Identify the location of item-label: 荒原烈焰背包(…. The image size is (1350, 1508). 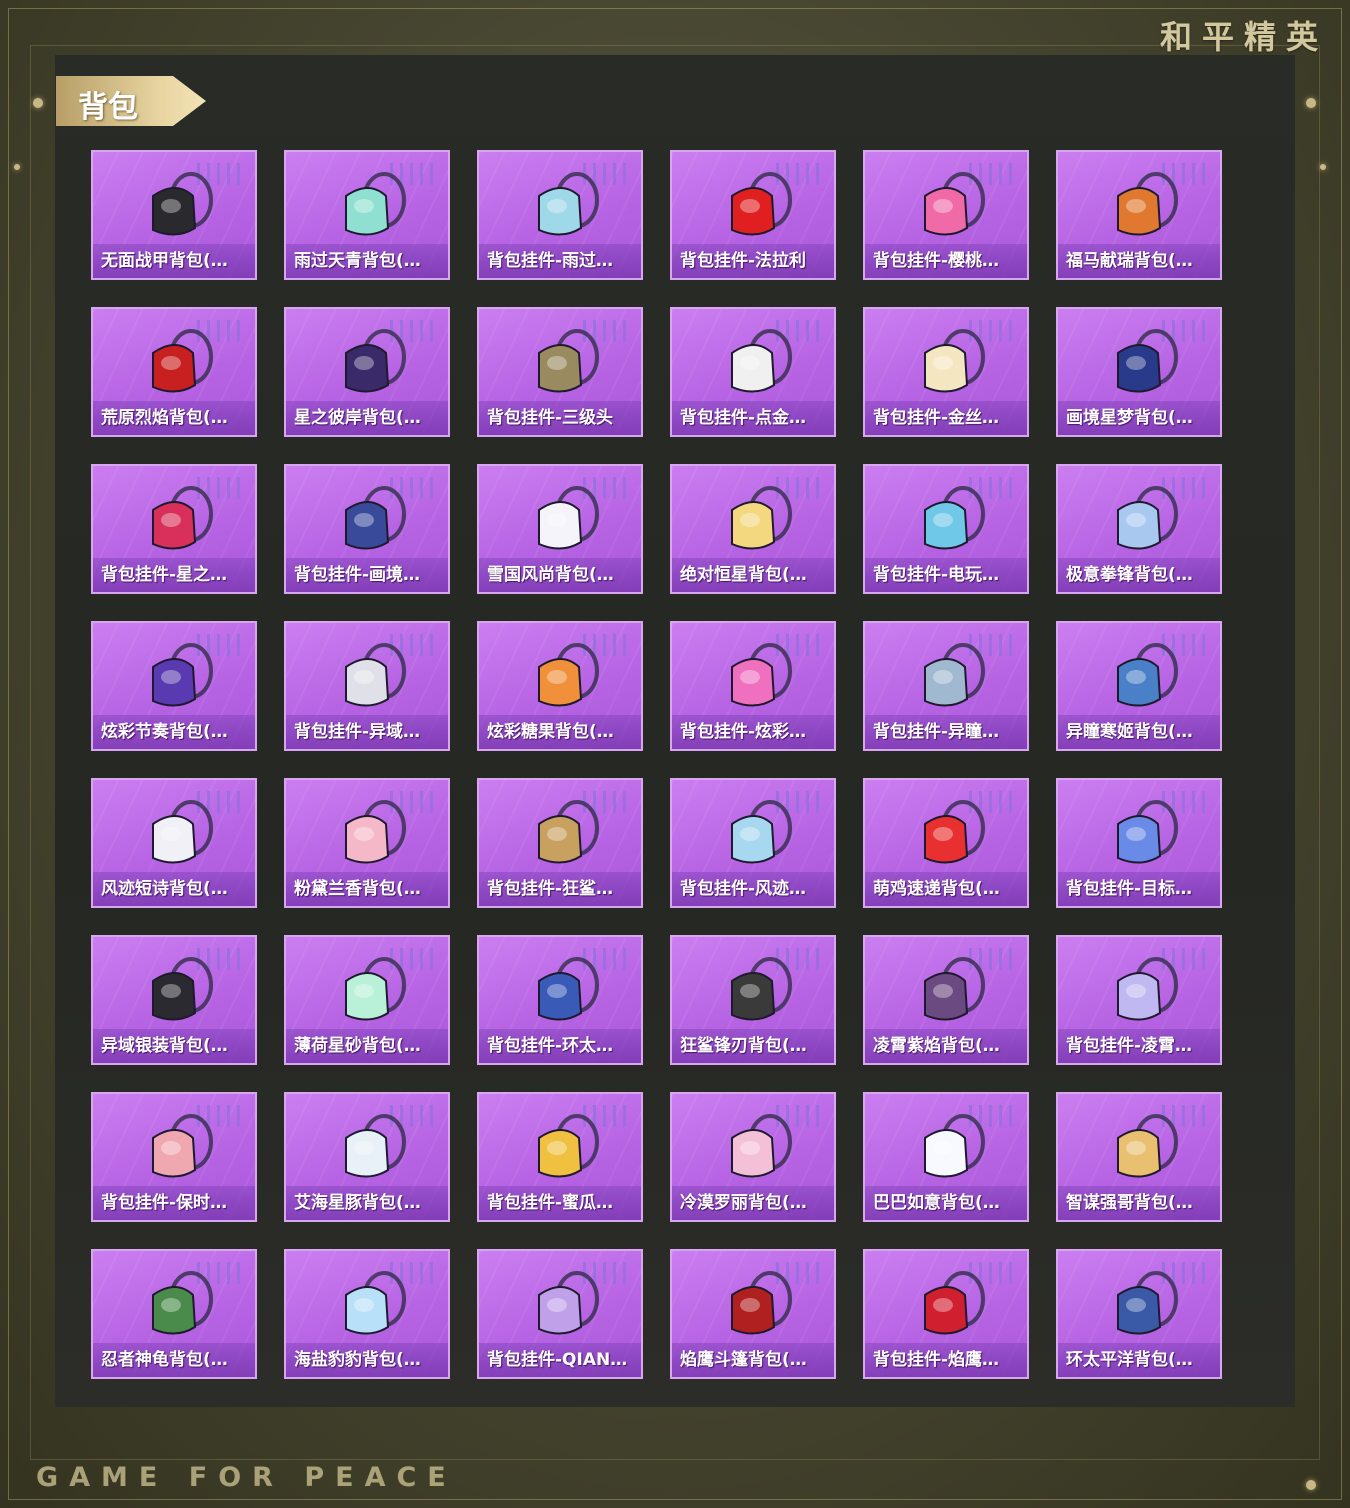
(174, 418).